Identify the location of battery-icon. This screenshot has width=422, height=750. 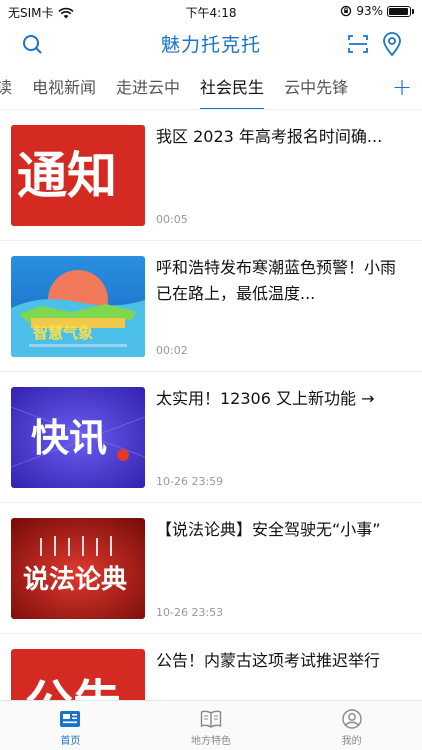
(399, 11).